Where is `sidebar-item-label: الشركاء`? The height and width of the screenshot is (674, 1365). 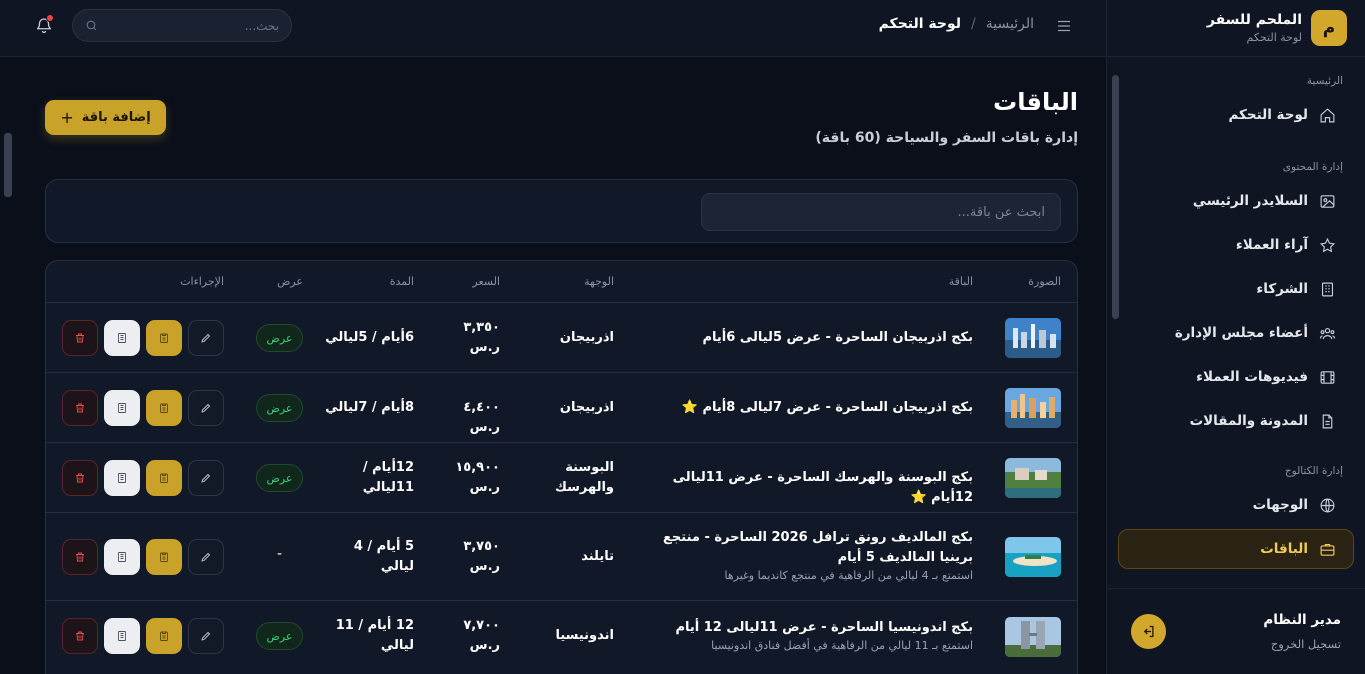
sidebar-item-label: الشركاء is located at coordinates (1282, 289).